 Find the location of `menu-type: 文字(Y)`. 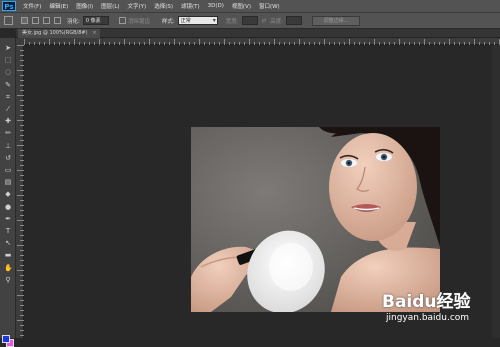

menu-type: 文字(Y) is located at coordinates (137, 6).